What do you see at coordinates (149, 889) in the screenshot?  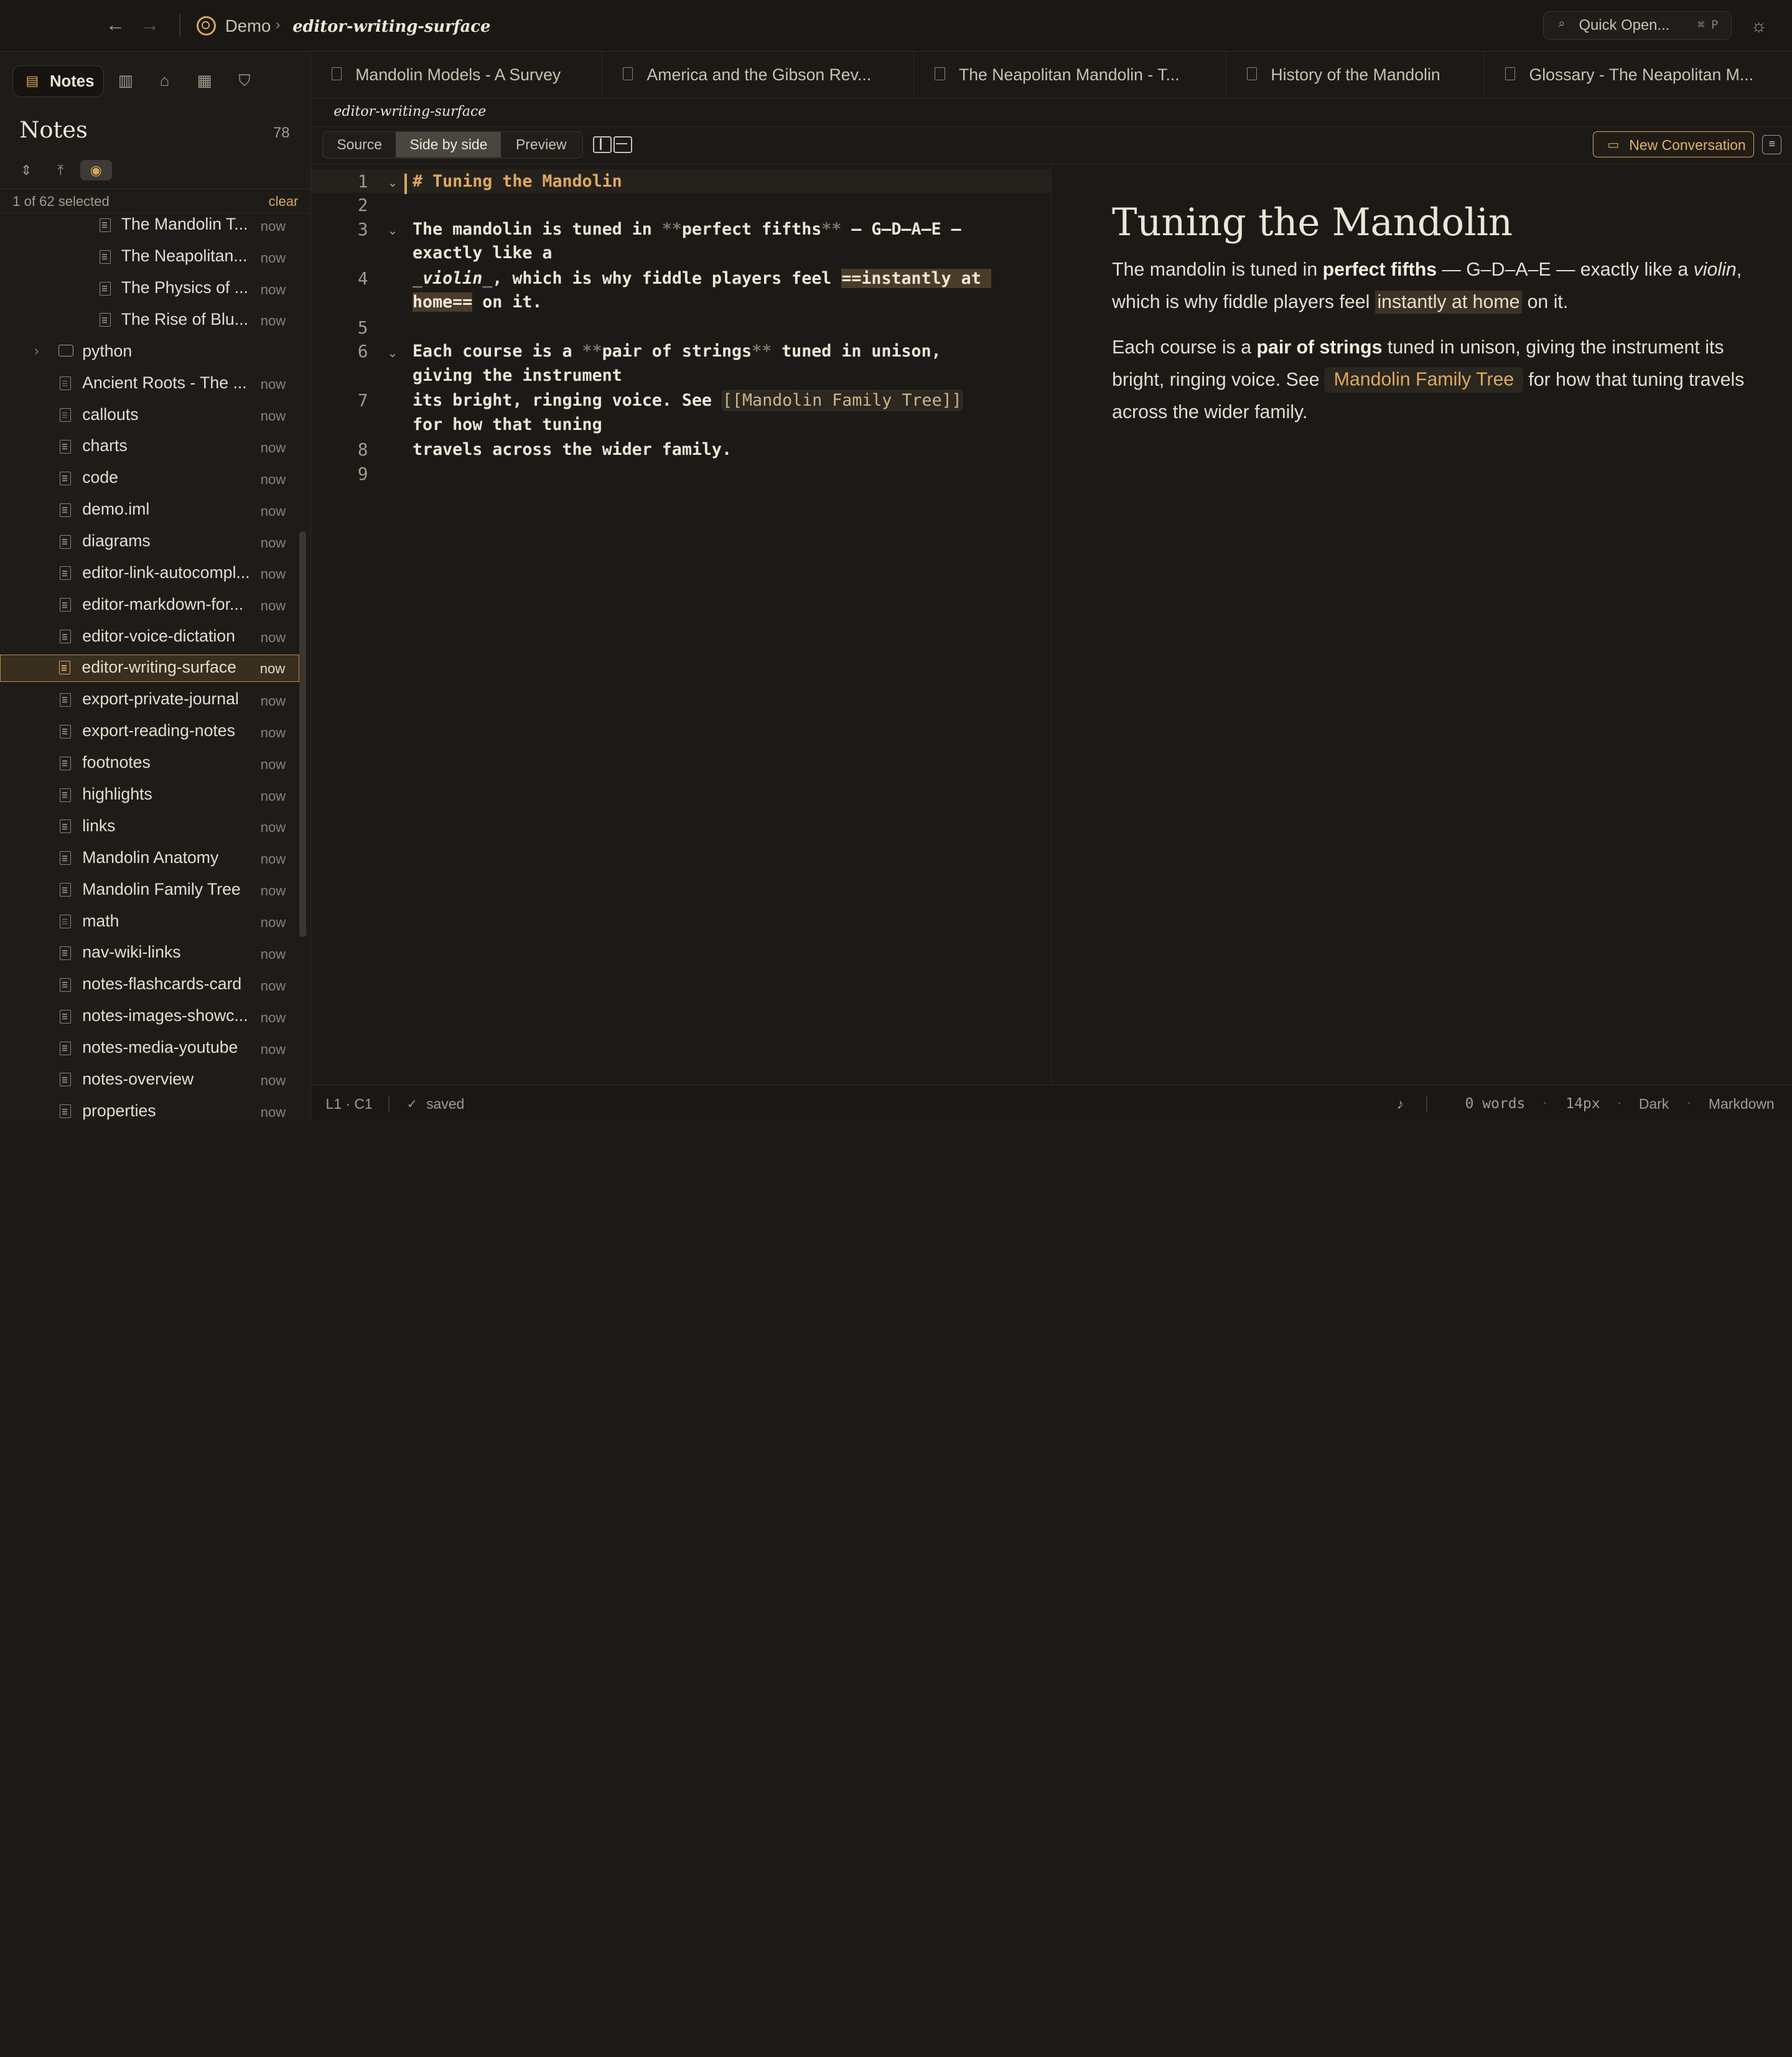 I see `list-item: Mandolin Family Tree now` at bounding box center [149, 889].